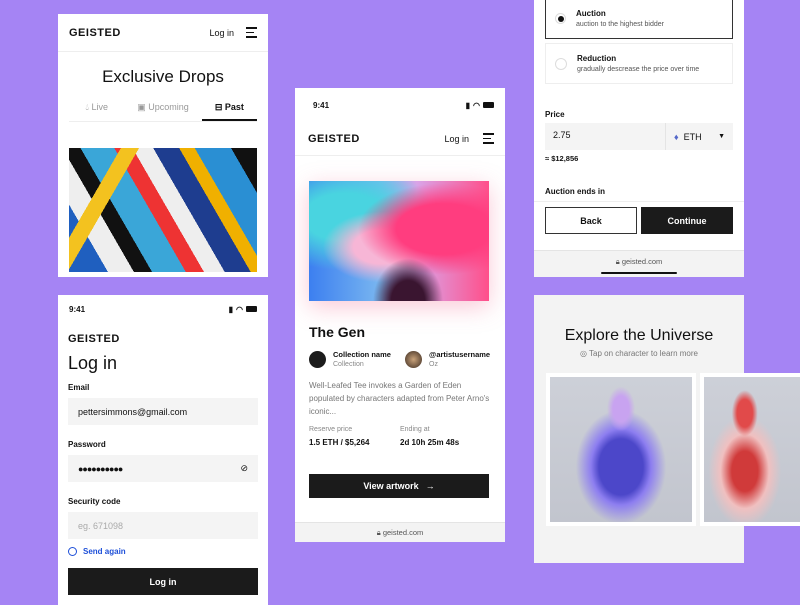 Image resolution: width=800 pixels, height=605 pixels. Describe the element at coordinates (575, 191) in the screenshot. I see `auction-ends-label: Auction ends in` at that location.